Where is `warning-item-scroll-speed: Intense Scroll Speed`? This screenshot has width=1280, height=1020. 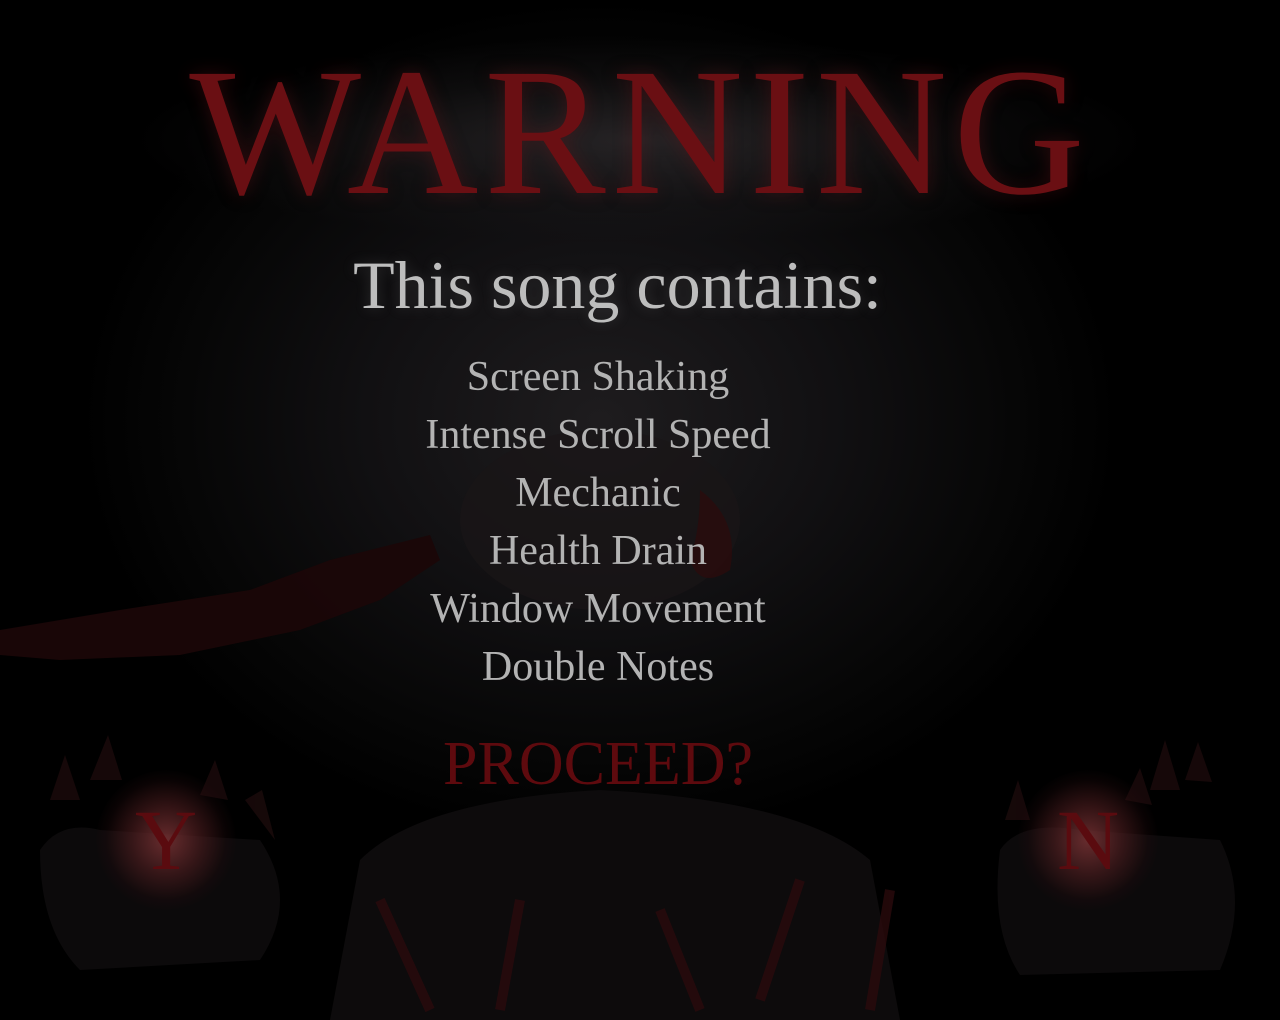
warning-item-scroll-speed: Intense Scroll Speed is located at coordinates (598, 435).